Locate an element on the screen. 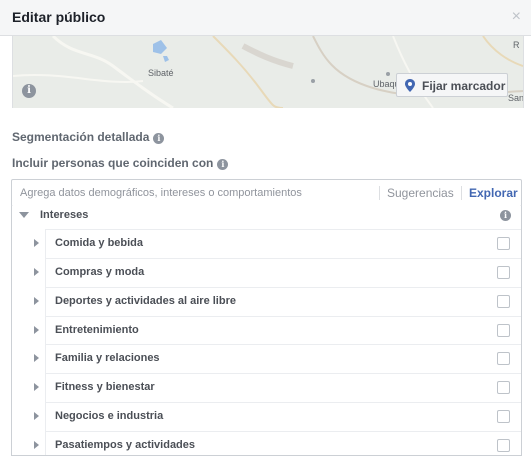 The width and height of the screenshot is (531, 456). list-item: Pasatiempos y actividades is located at coordinates (266, 443).